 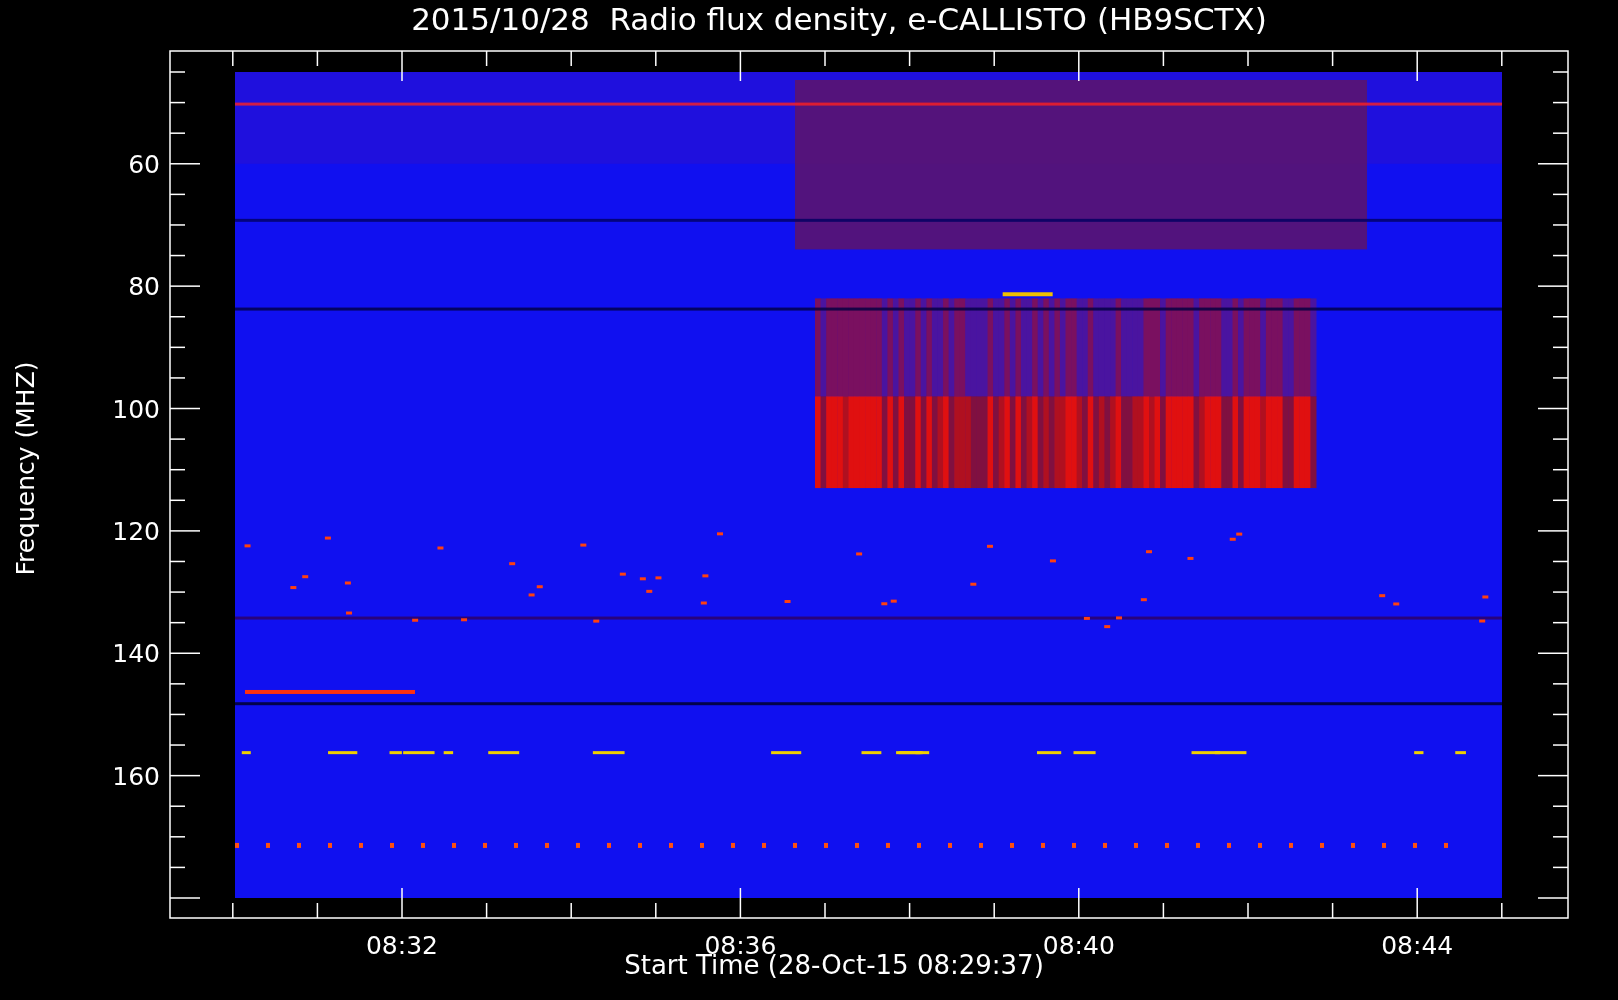 What do you see at coordinates (402, 944) in the screenshot?
I see `x-tick-label: 08:32` at bounding box center [402, 944].